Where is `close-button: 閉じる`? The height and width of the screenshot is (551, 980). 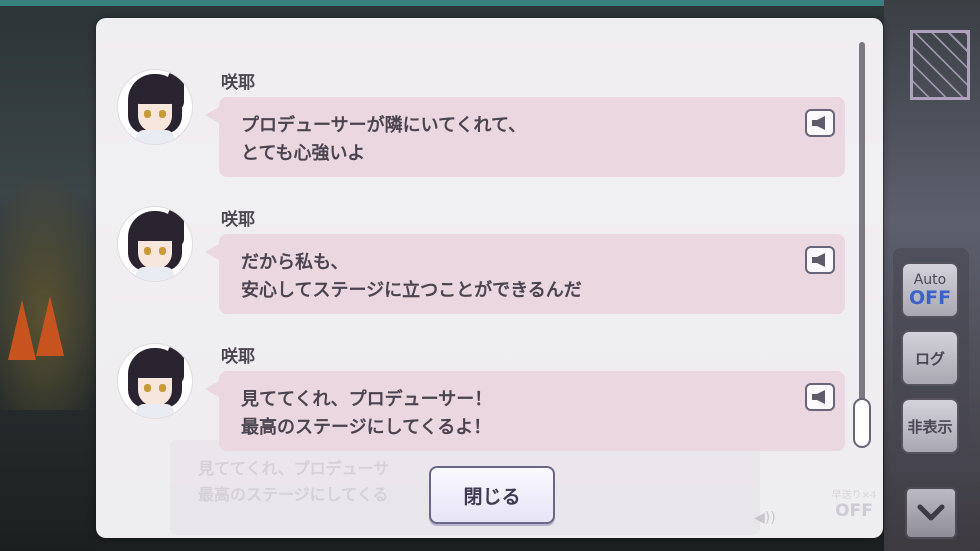 close-button: 閉じる is located at coordinates (492, 495).